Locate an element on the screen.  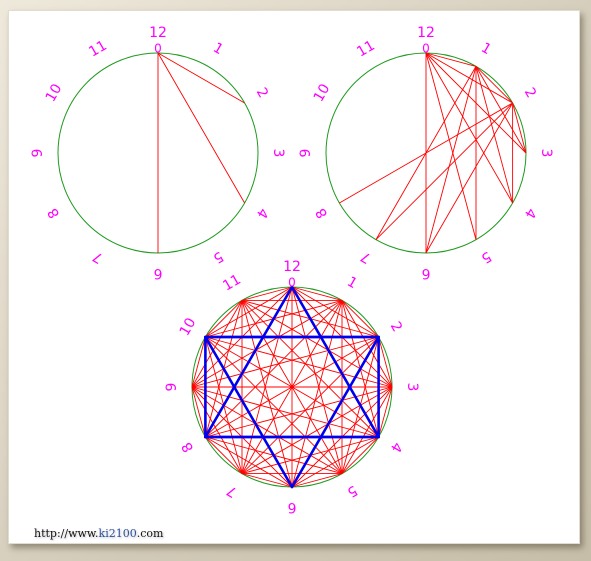
website-watermark: http://www.ki2100.com is located at coordinates (98, 533).